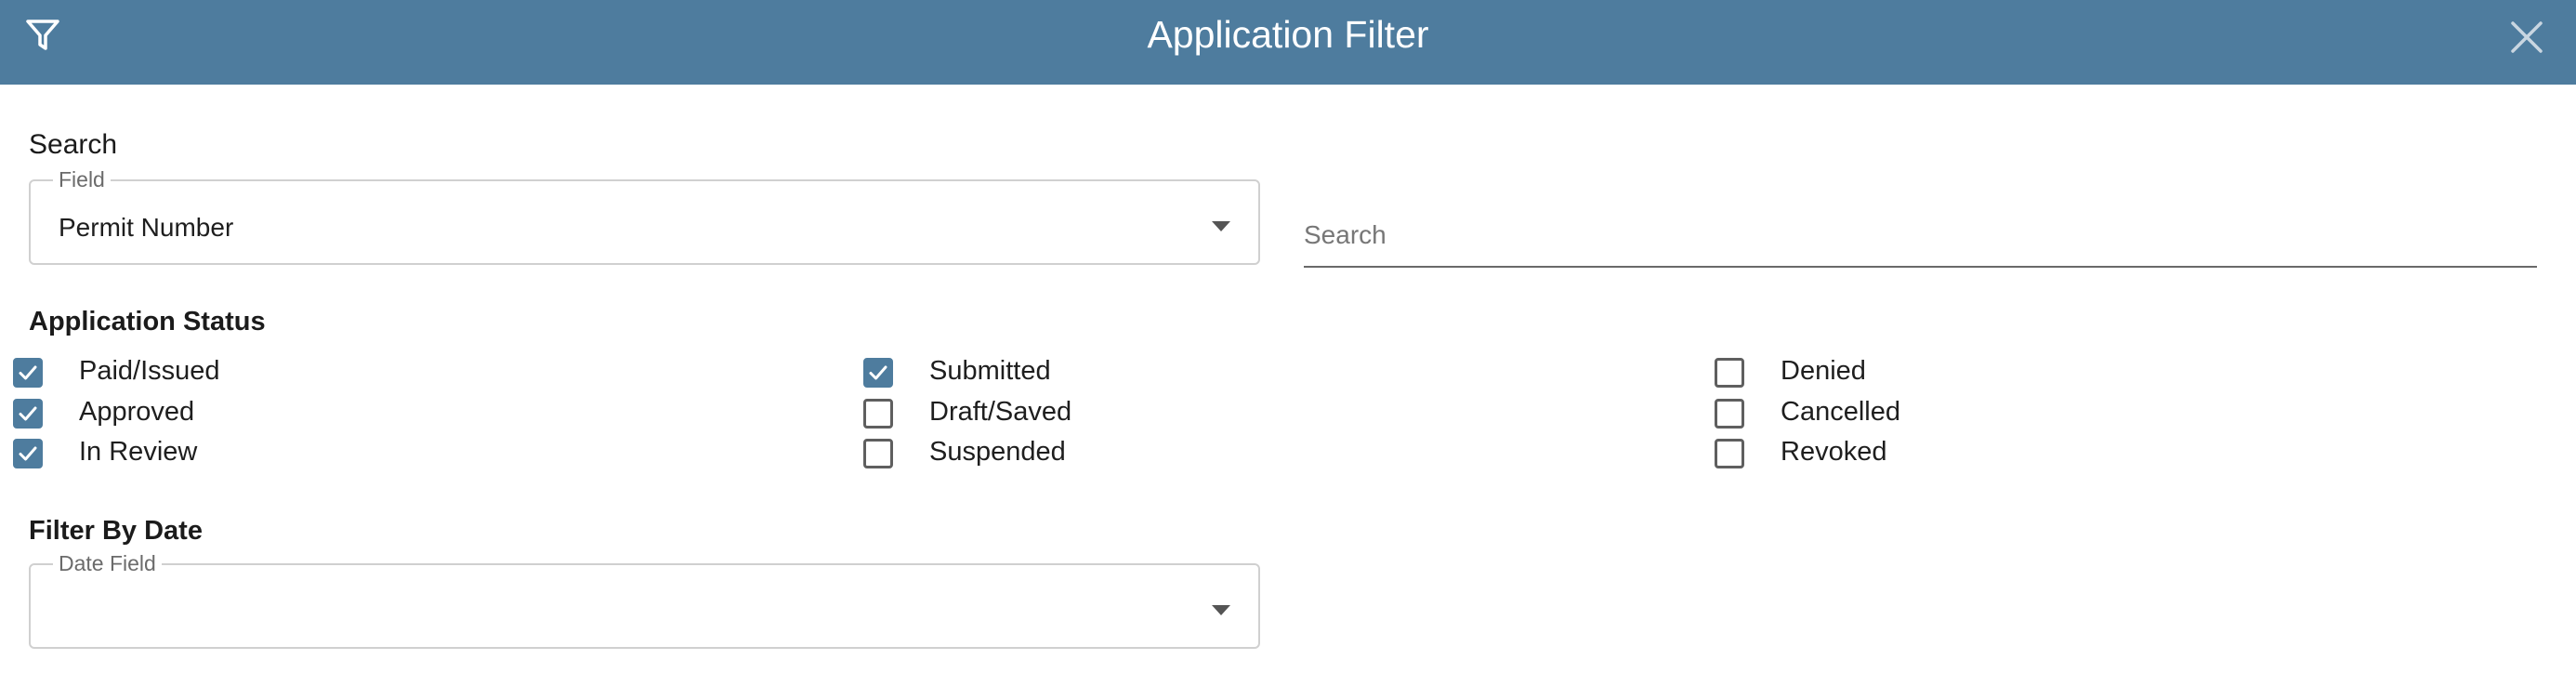 The image size is (2576, 699). Describe the element at coordinates (1000, 412) in the screenshot. I see `status-checkbox-label: Draft/Saved` at that location.